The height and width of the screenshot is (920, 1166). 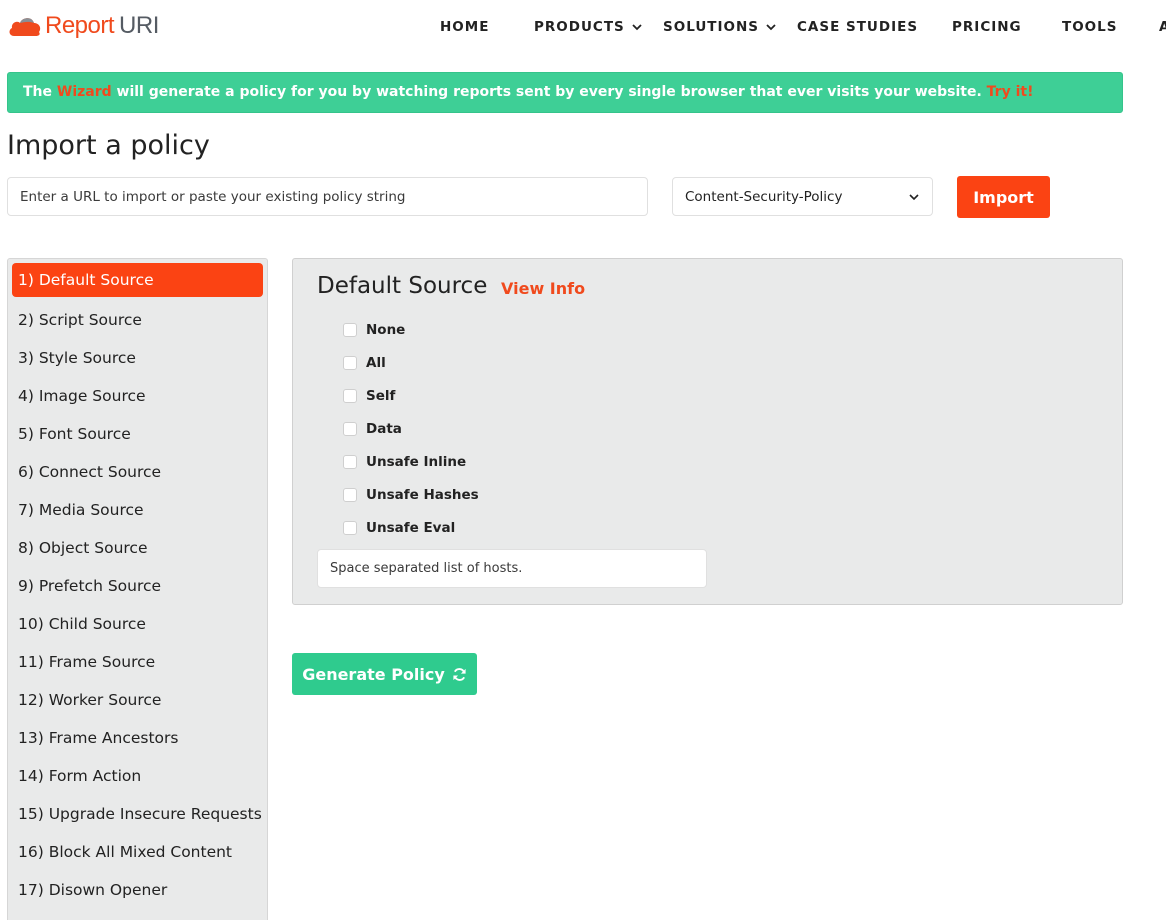 I want to click on nav-products: PRODUCTS, so click(x=588, y=27).